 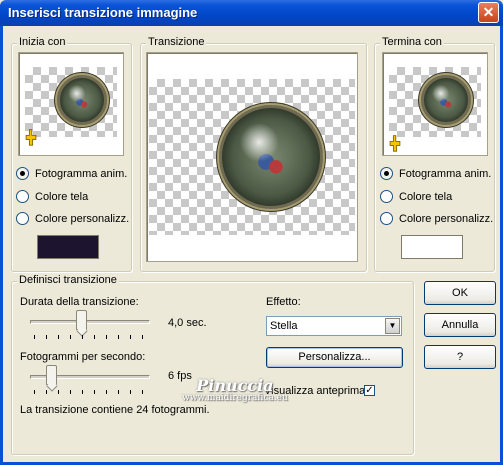 What do you see at coordinates (93, 337) in the screenshot?
I see `duration-slider-ticks` at bounding box center [93, 337].